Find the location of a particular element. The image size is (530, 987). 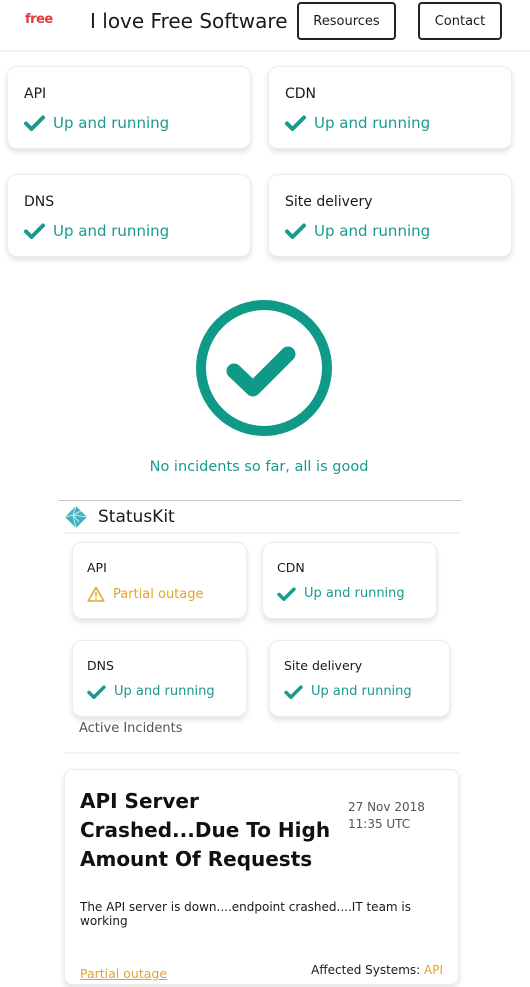

statuskit-name: StatusKit is located at coordinates (136, 517).